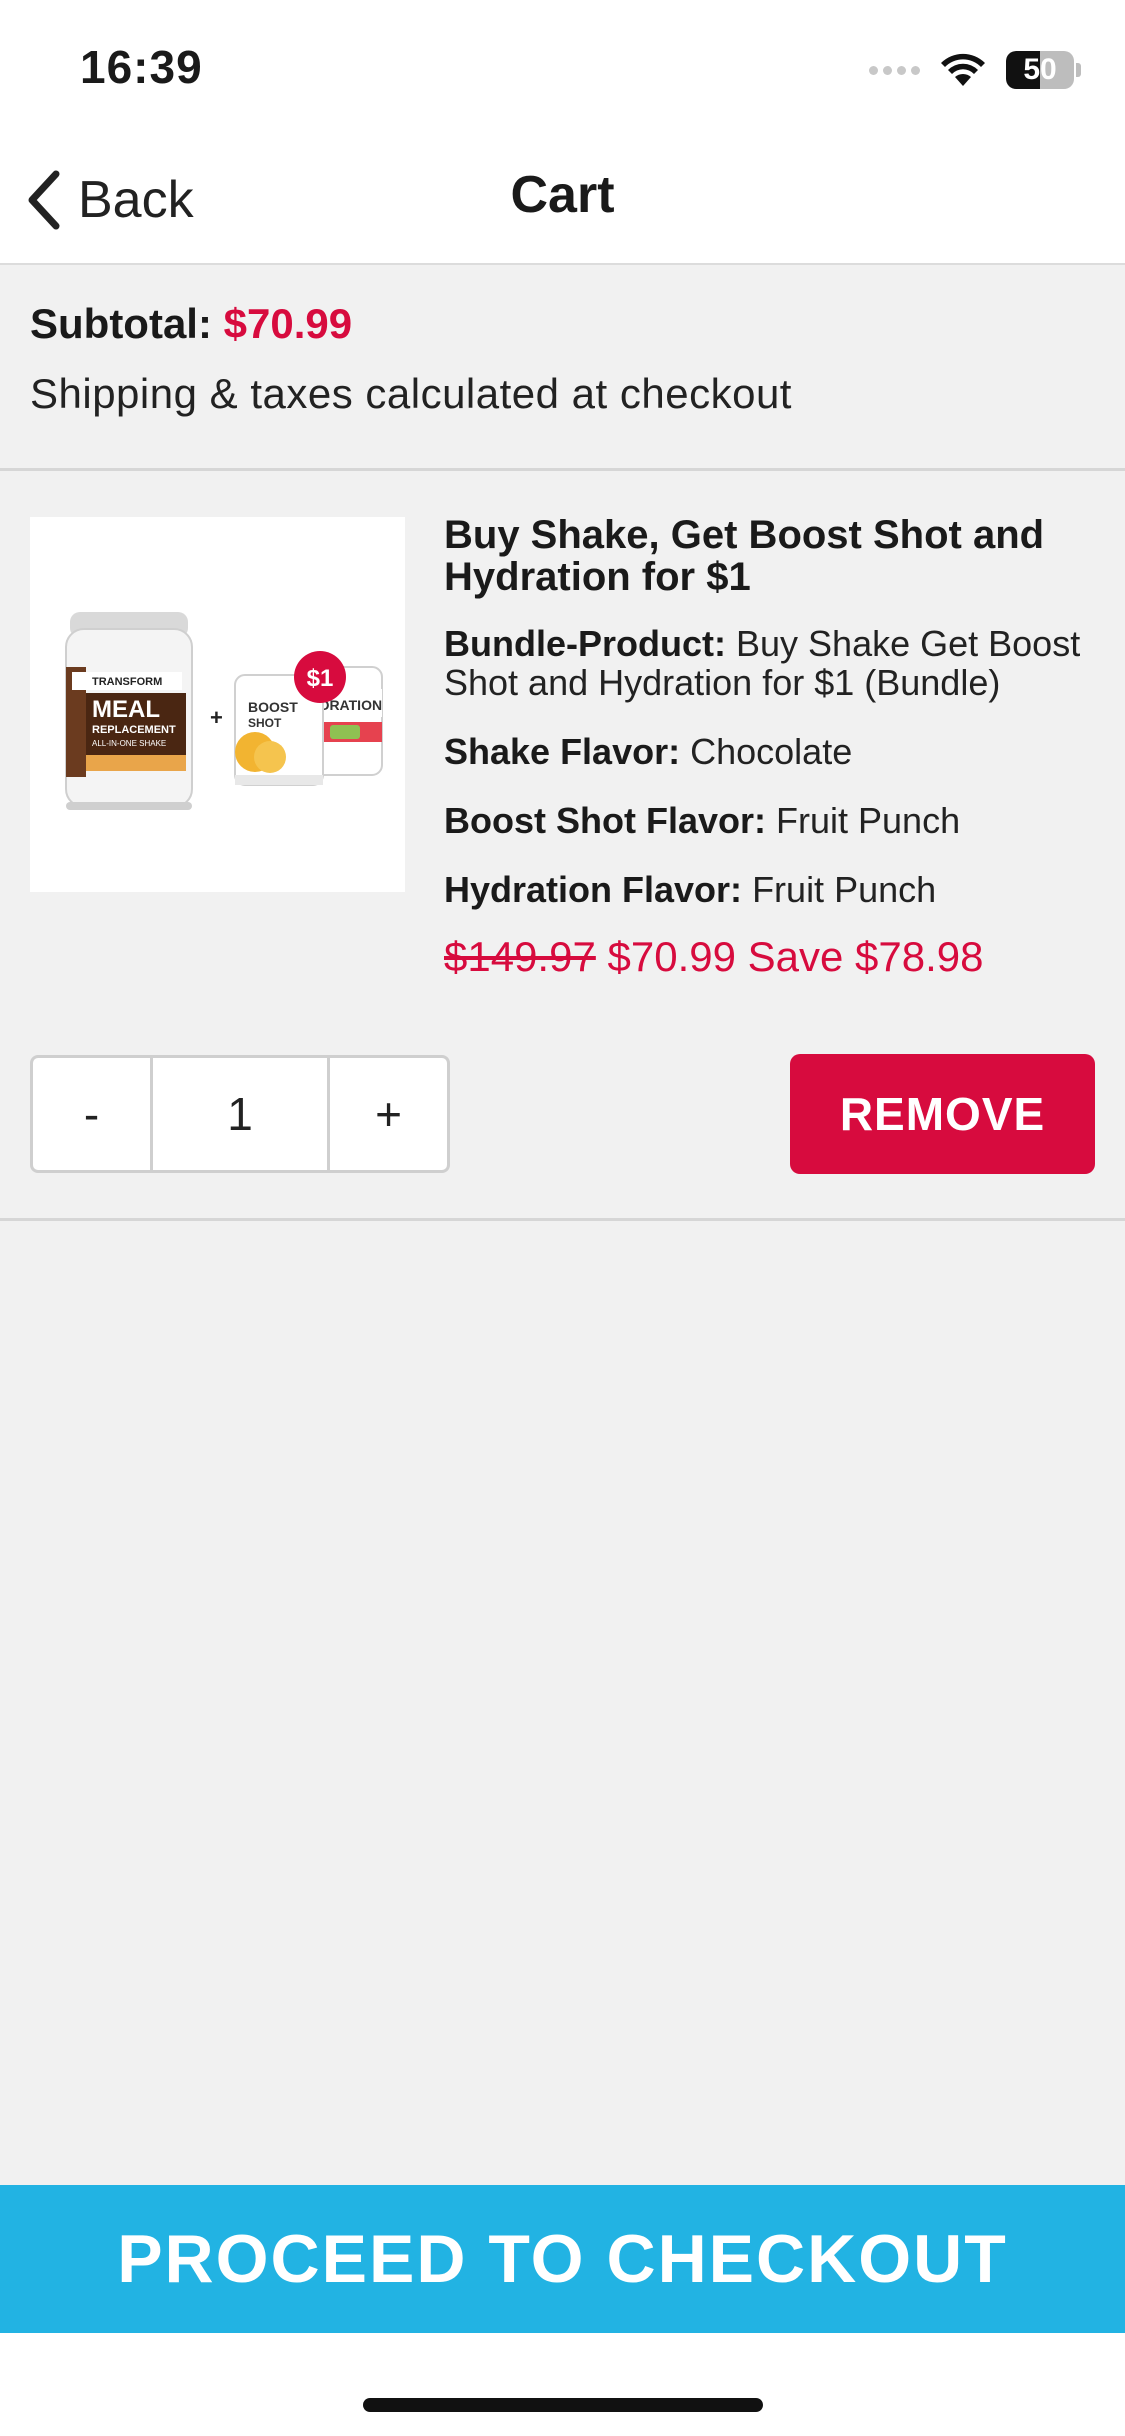 Image resolution: width=1125 pixels, height=2436 pixels. I want to click on shake-subtext: ALL-IN-ONE SHAKE, so click(129, 743).